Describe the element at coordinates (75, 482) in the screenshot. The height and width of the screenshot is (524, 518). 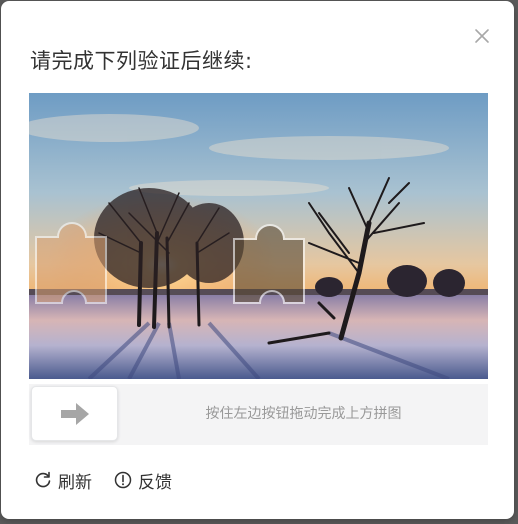
I see `refresh-label: 刷新` at that location.